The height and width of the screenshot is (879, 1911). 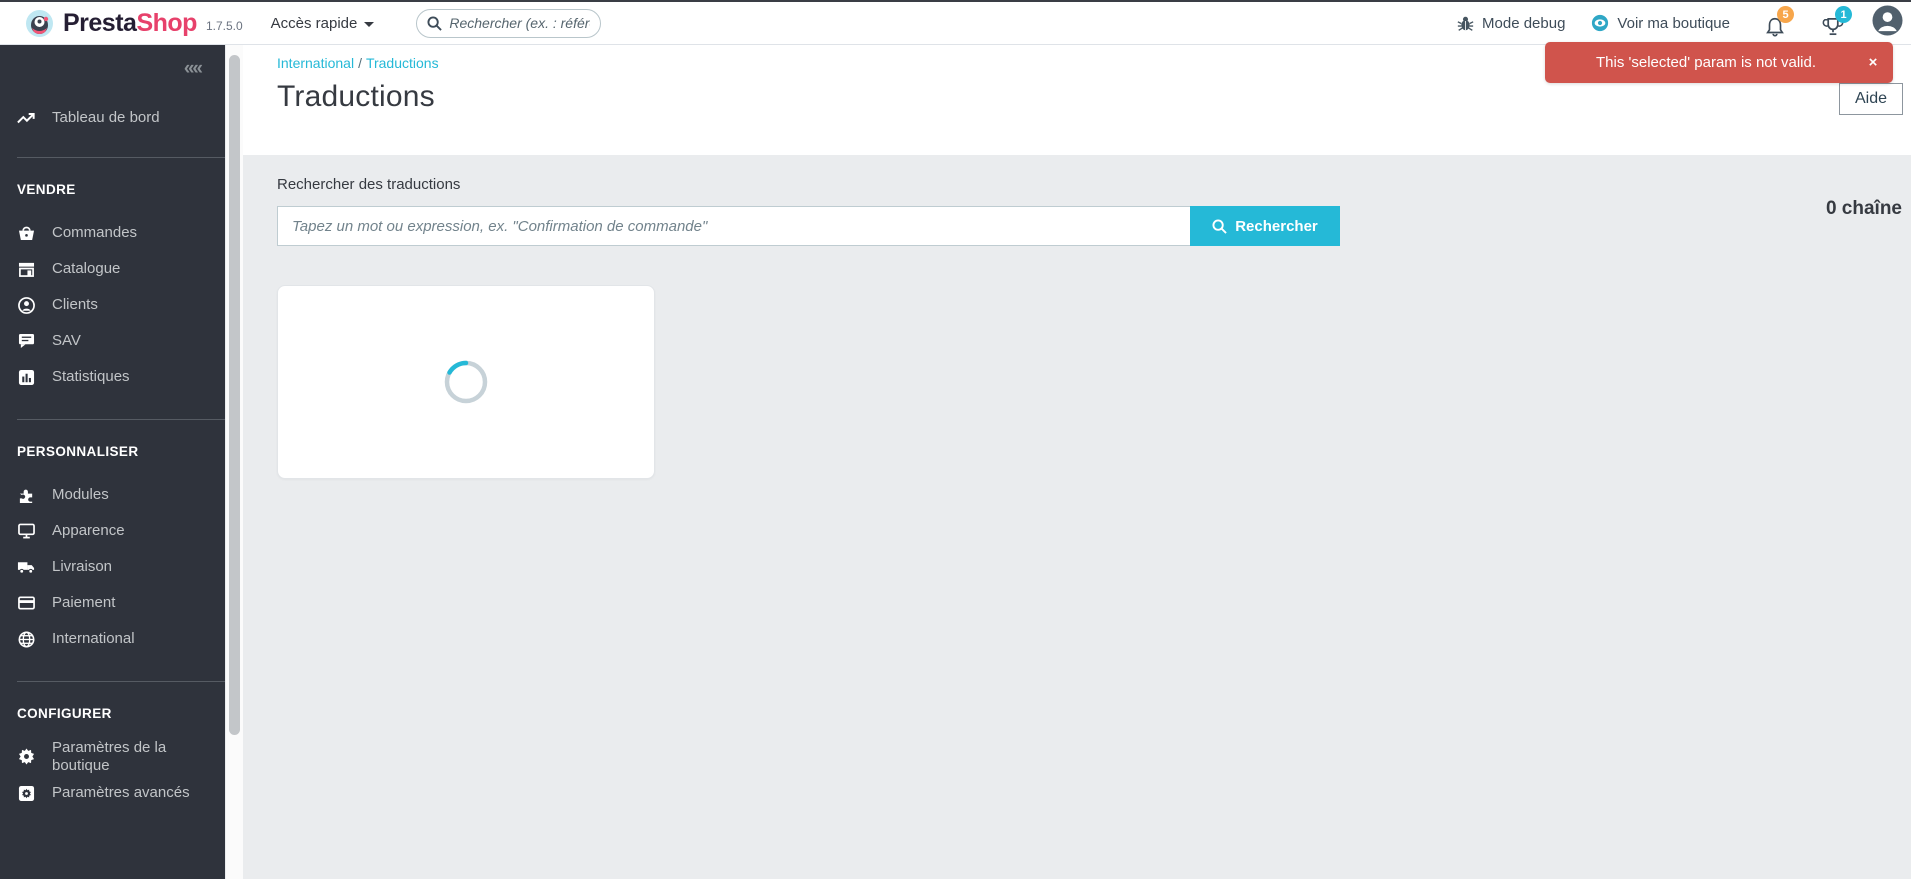 What do you see at coordinates (26, 639) in the screenshot?
I see `globe-icon` at bounding box center [26, 639].